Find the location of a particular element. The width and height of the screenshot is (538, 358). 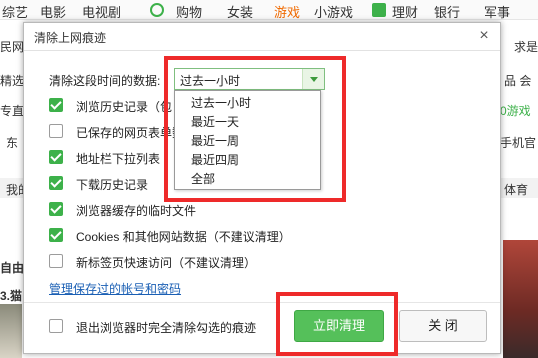

nav-item-hot: 游戏 is located at coordinates (287, 11).